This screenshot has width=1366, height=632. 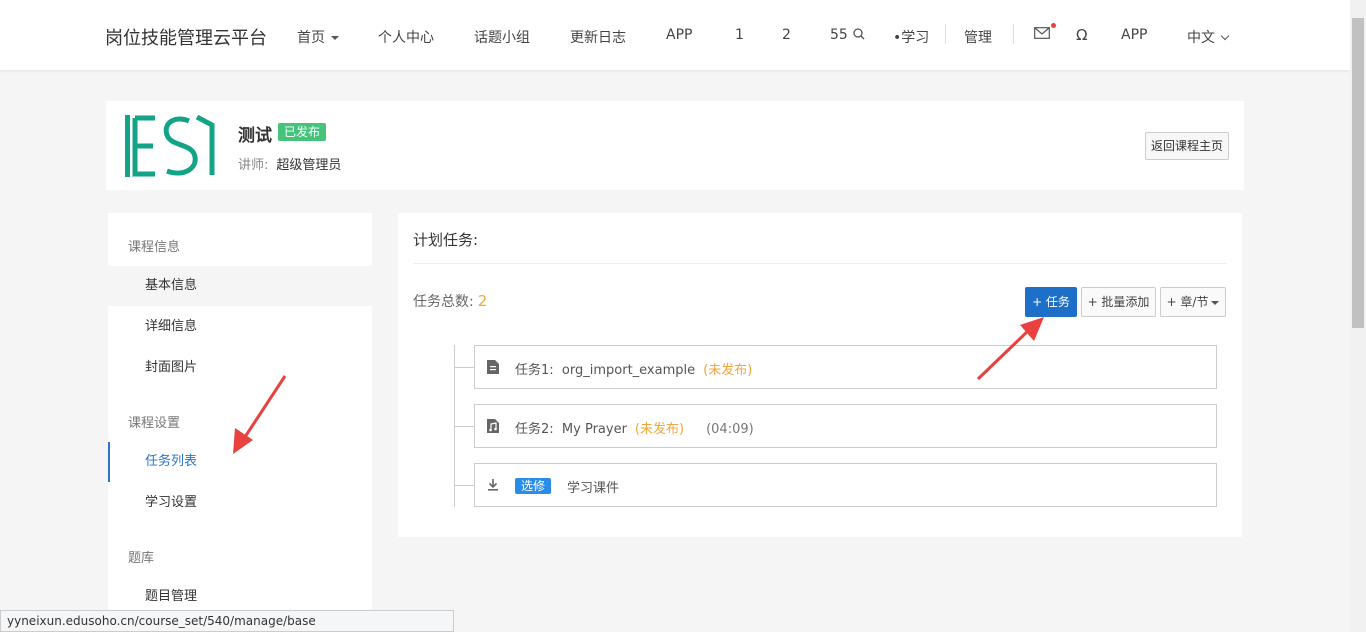 I want to click on sidebar-item-cover-image: 封面图片, so click(x=240, y=368).